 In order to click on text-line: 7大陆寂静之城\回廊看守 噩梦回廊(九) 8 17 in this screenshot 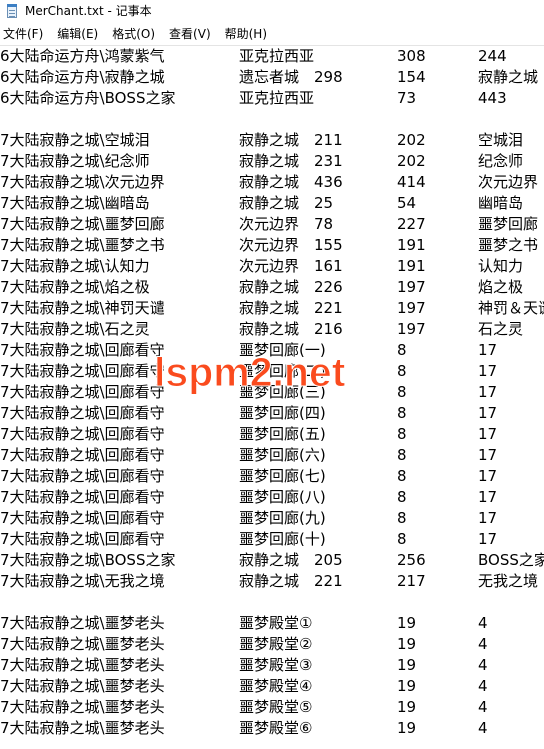, I will do `click(272, 518)`.